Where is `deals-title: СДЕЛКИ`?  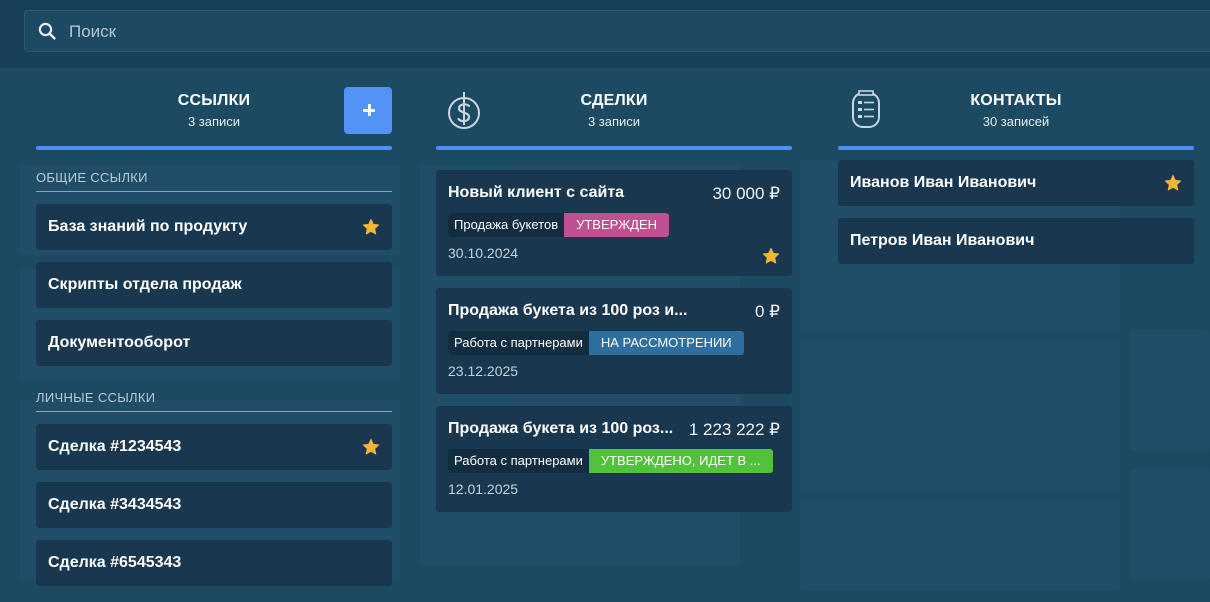 deals-title: СДЕЛКИ is located at coordinates (614, 100).